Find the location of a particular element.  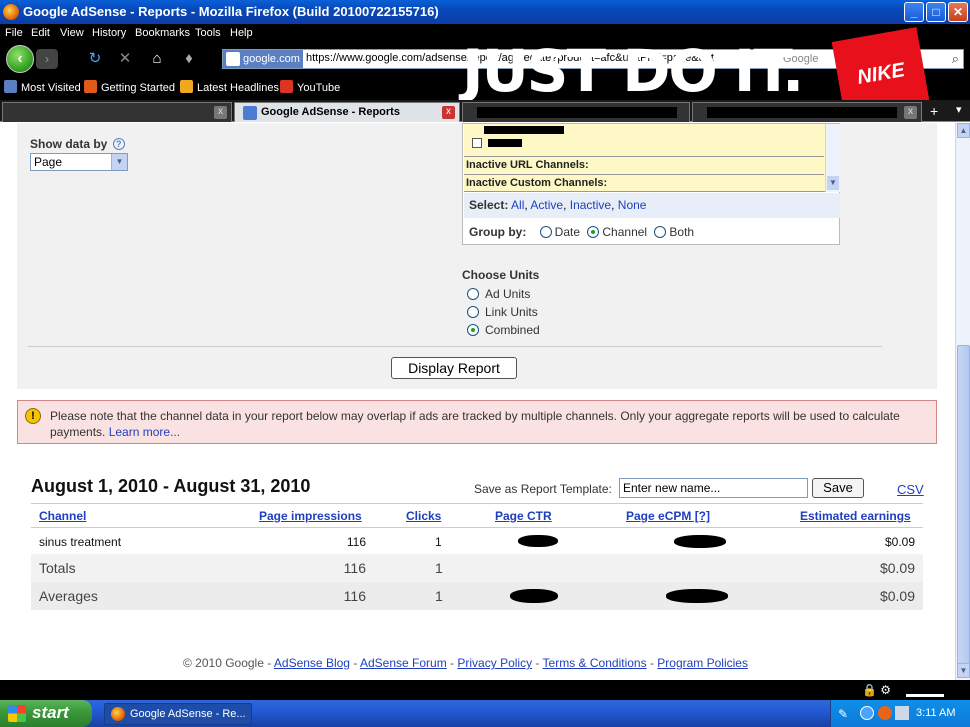

units-combined-radio is located at coordinates (473, 330).